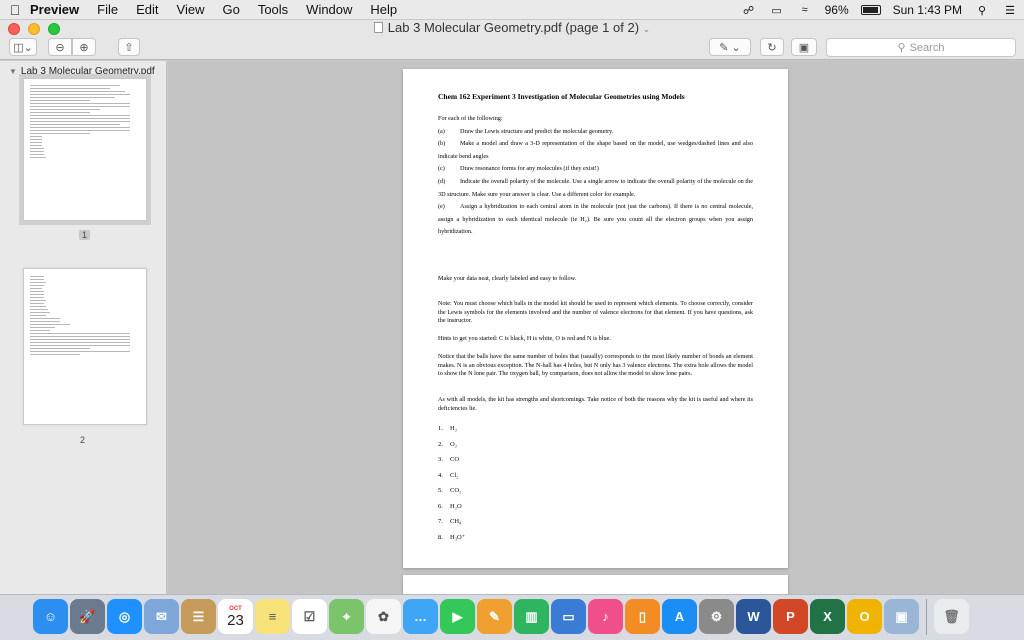  I want to click on powerpoint-icon: P, so click(790, 616).